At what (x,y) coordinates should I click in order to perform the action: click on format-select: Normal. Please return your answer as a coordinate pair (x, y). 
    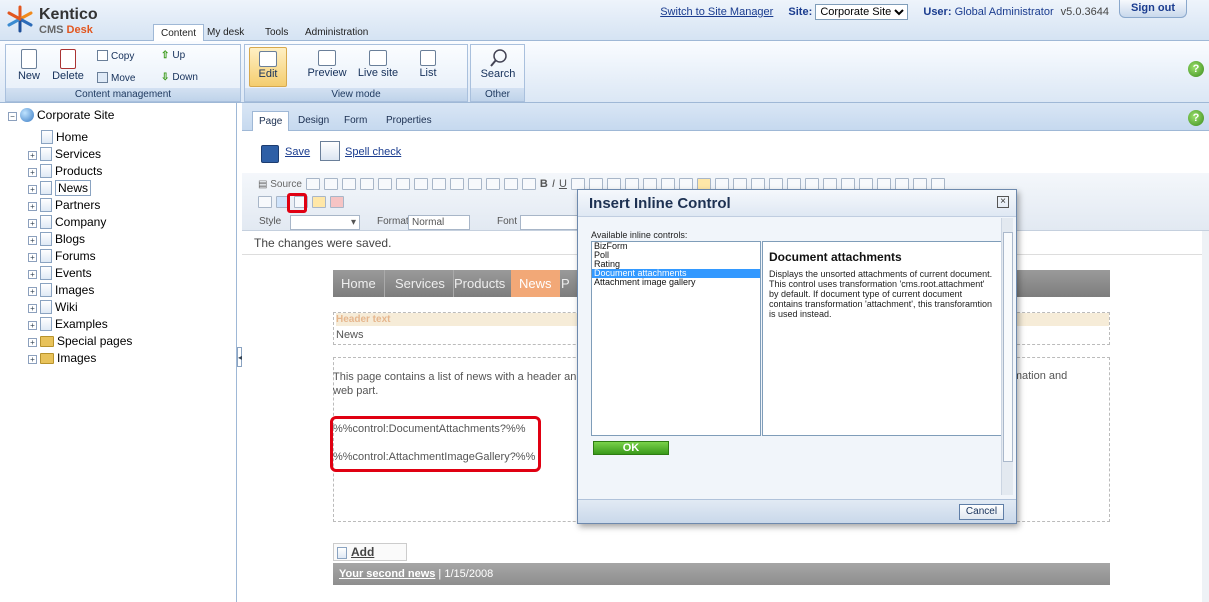
    Looking at the image, I should click on (439, 222).